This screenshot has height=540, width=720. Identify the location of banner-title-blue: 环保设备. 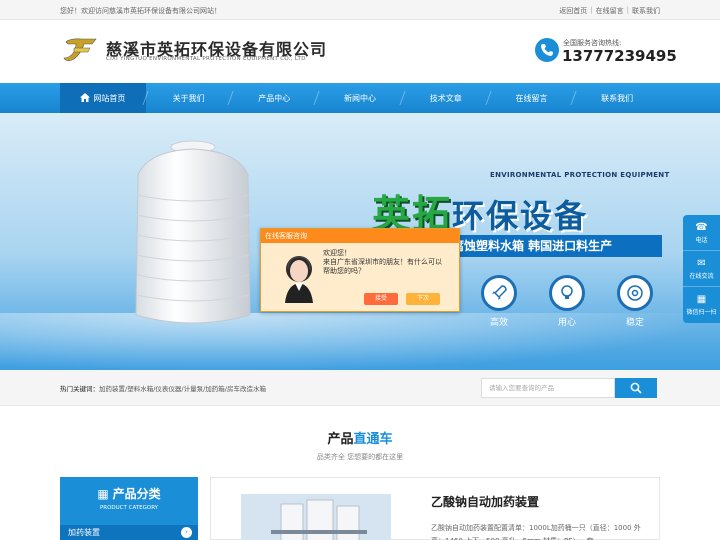
(520, 216).